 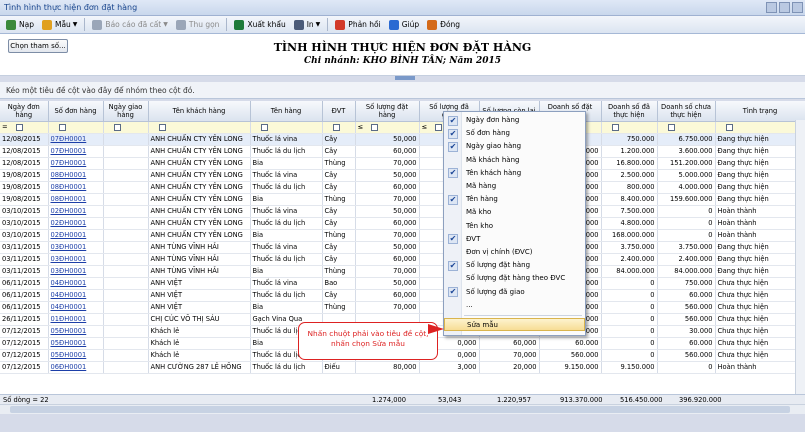 What do you see at coordinates (514, 212) in the screenshot?
I see `menu-item-column: Mã kho` at bounding box center [514, 212].